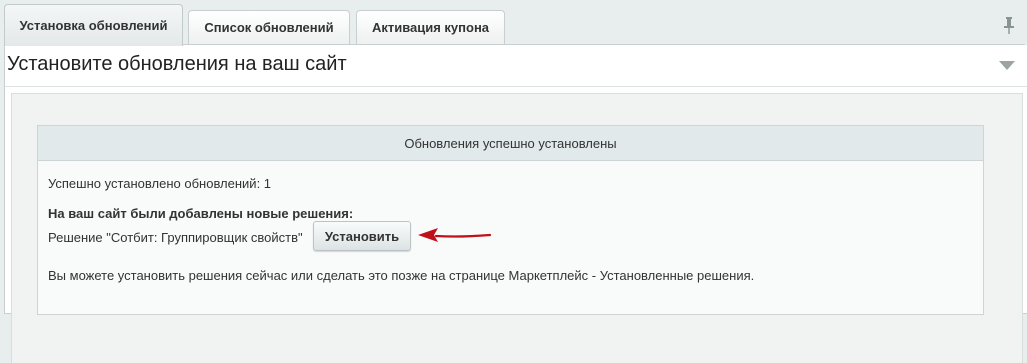 The width and height of the screenshot is (1027, 363). What do you see at coordinates (1007, 66) in the screenshot?
I see `chevron-down-icon` at bounding box center [1007, 66].